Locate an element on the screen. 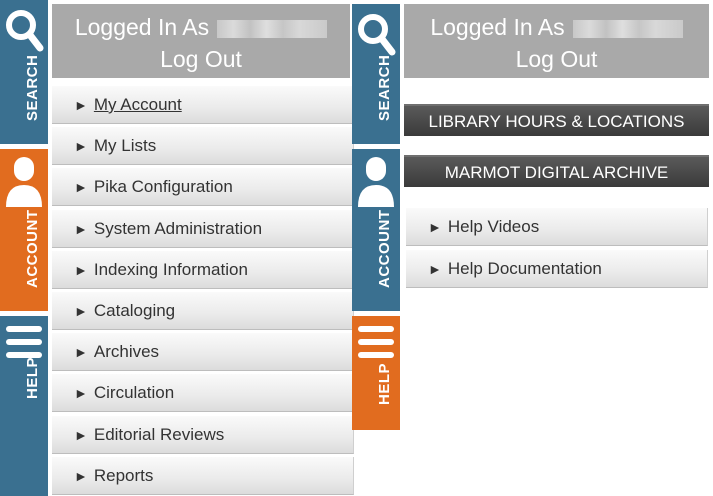 The image size is (713, 496). menu-item-label: Help Videos is located at coordinates (493, 226).